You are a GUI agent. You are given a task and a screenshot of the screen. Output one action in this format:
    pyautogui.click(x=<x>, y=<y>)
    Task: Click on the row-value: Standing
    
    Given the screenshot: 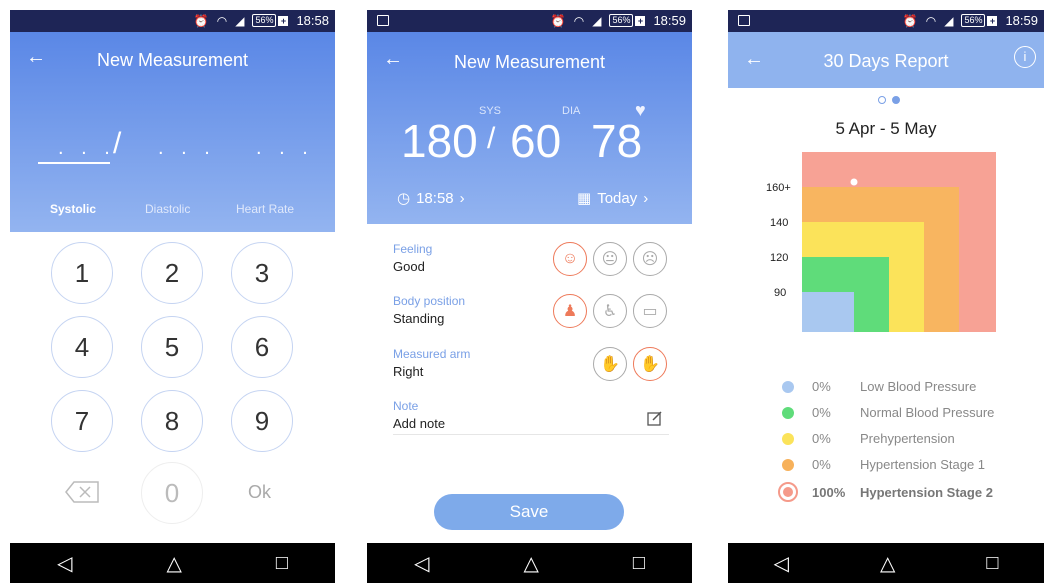 What is the action you would take?
    pyautogui.click(x=419, y=318)
    